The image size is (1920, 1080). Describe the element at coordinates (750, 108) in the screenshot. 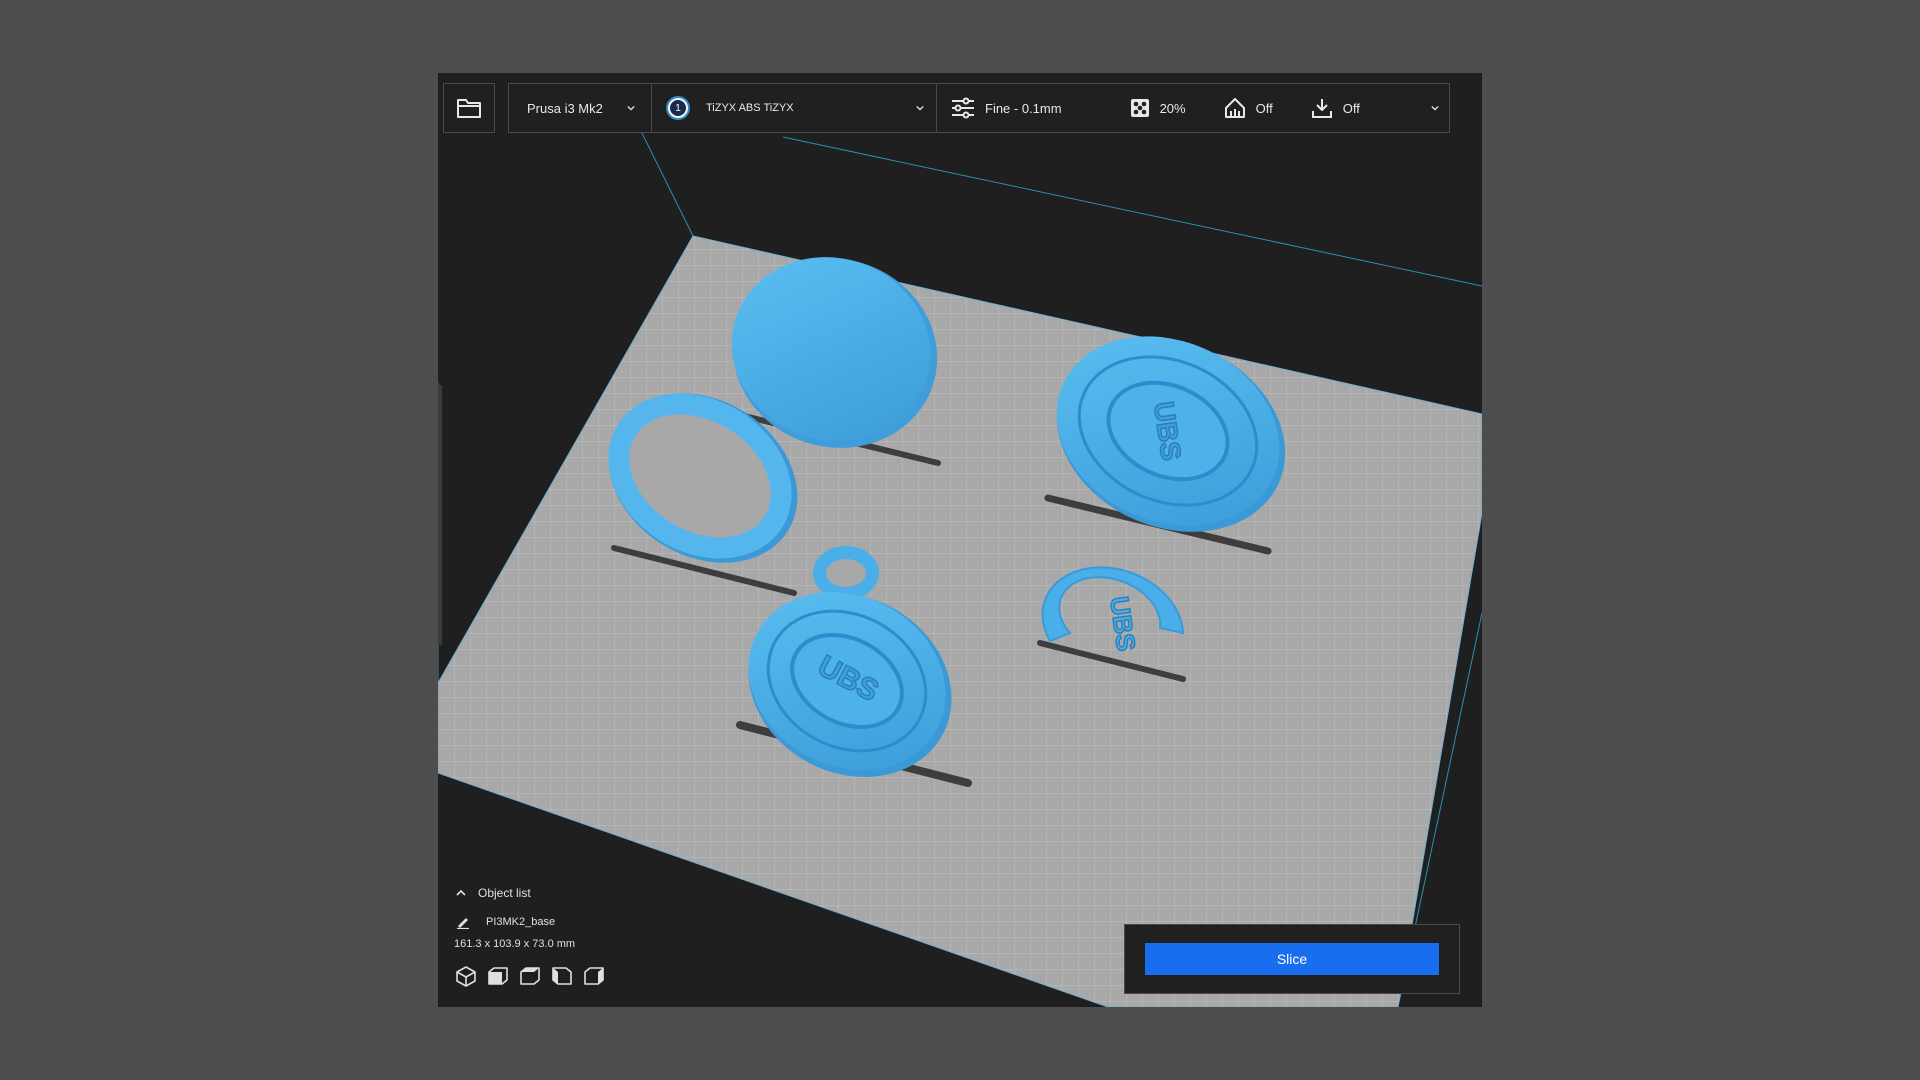

I see `material-name: TiZYX ABS TiZYX` at that location.